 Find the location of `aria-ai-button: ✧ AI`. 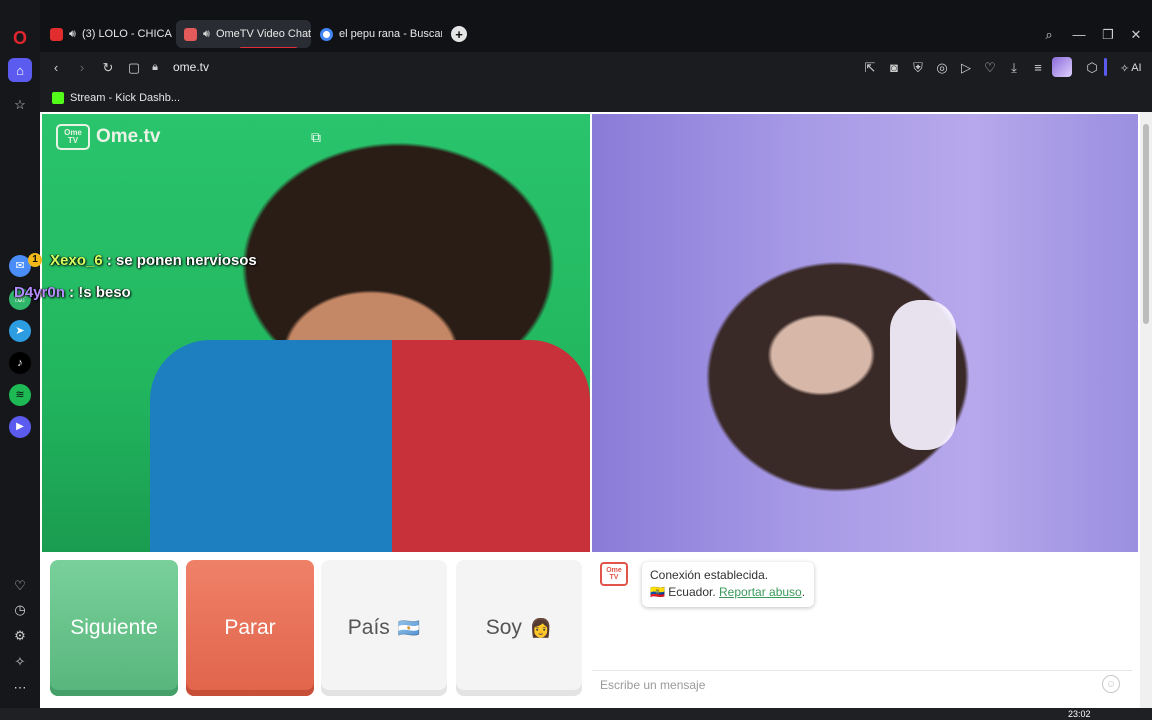

aria-ai-button: ✧ AI is located at coordinates (1131, 68).